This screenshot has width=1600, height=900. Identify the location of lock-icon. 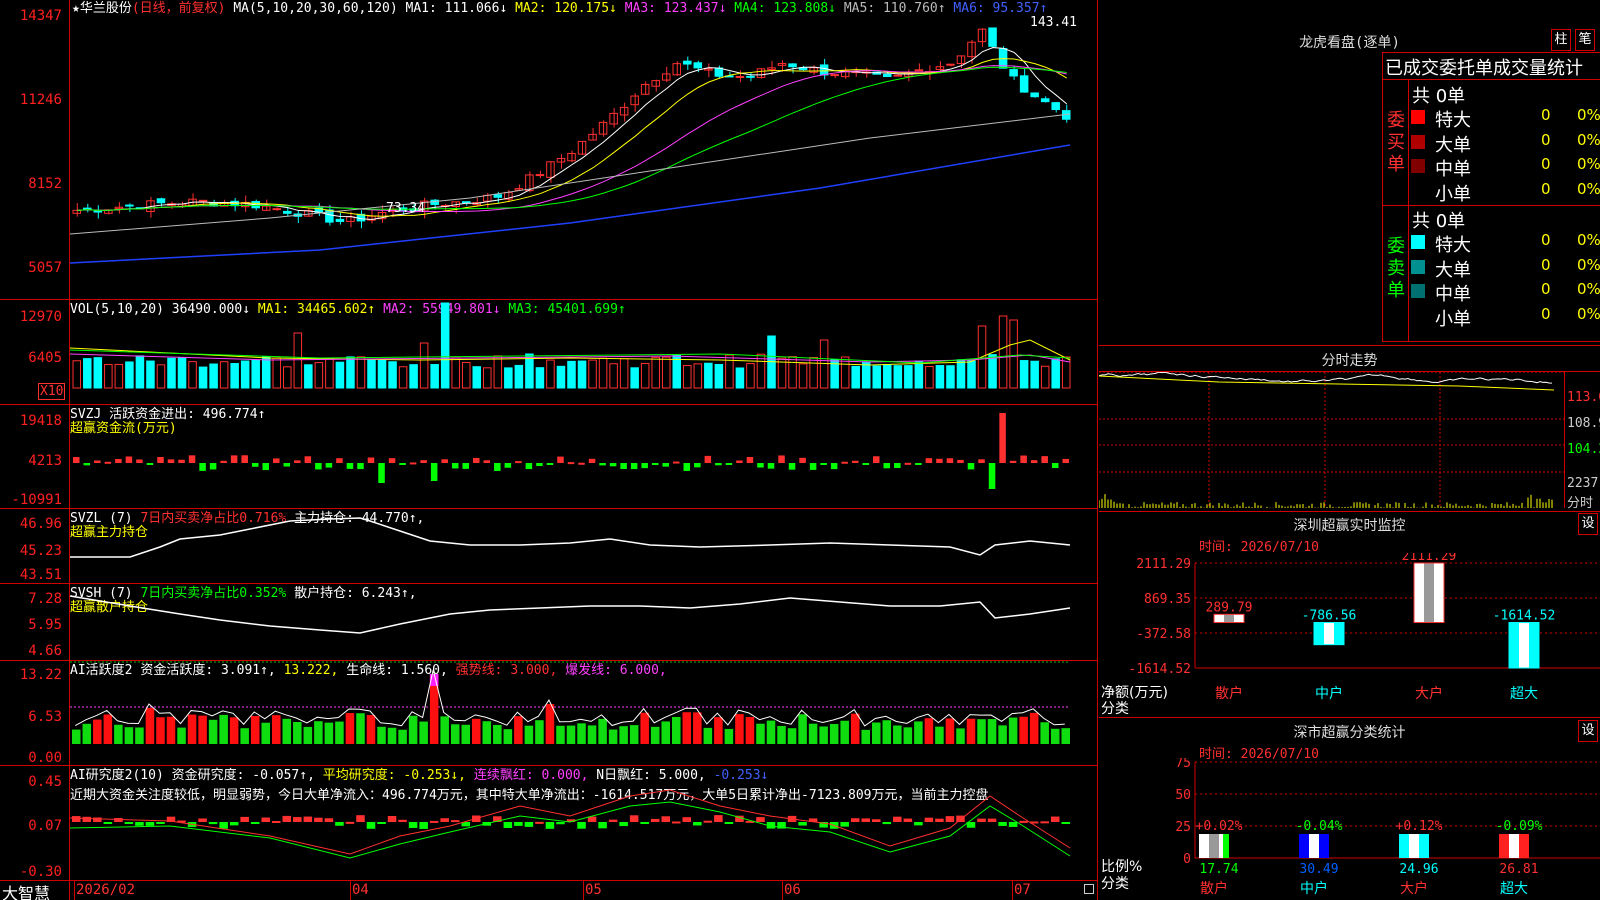
(1089, 889).